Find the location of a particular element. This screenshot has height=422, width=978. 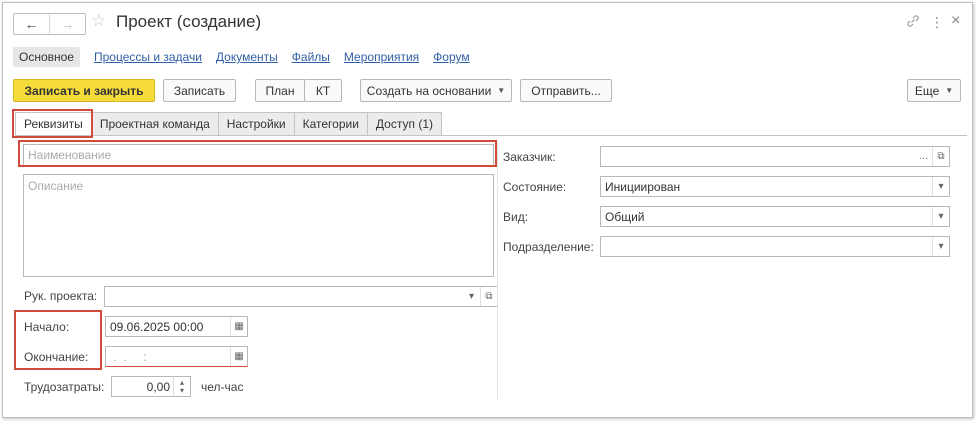

section-processes-link: Процессы и задачи is located at coordinates (148, 57).